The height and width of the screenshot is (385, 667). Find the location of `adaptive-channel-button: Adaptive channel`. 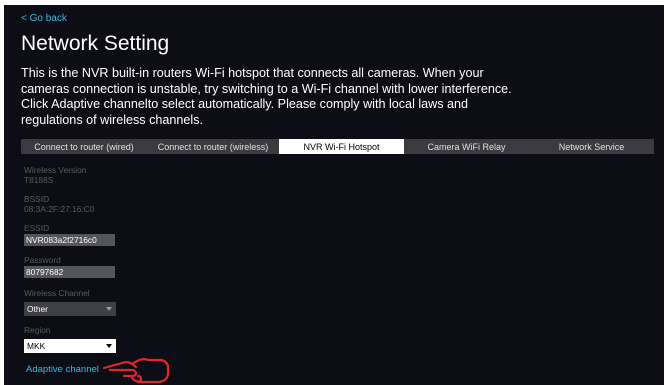

adaptive-channel-button: Adaptive channel is located at coordinates (62, 369).